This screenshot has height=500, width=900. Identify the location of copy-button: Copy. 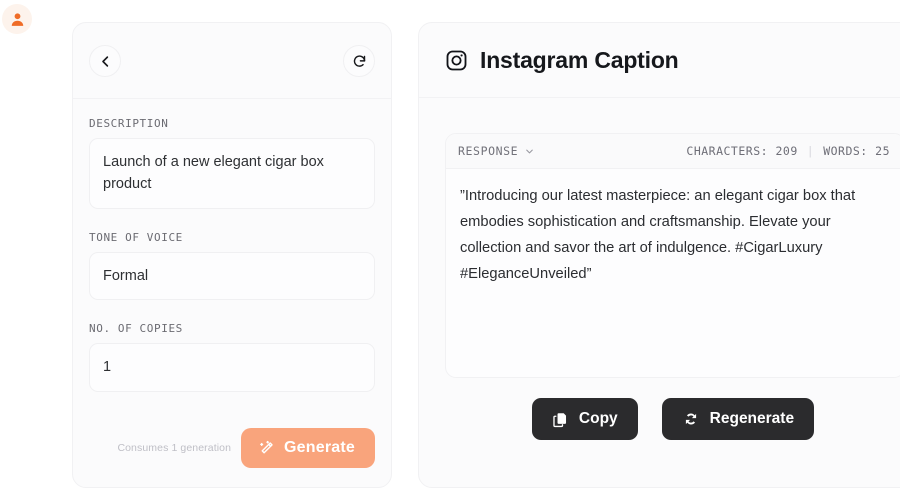
(584, 419).